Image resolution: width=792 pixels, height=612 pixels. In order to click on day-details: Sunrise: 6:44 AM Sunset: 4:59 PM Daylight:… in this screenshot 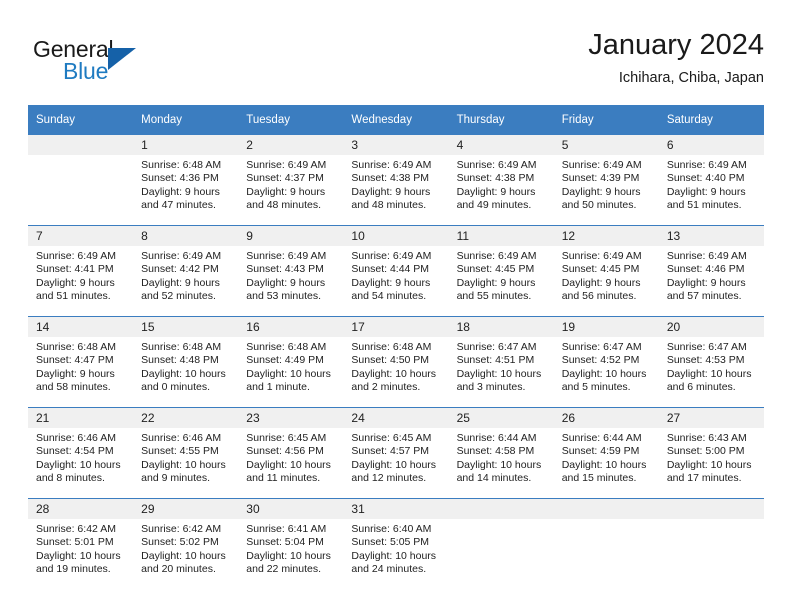, I will do `click(606, 457)`.